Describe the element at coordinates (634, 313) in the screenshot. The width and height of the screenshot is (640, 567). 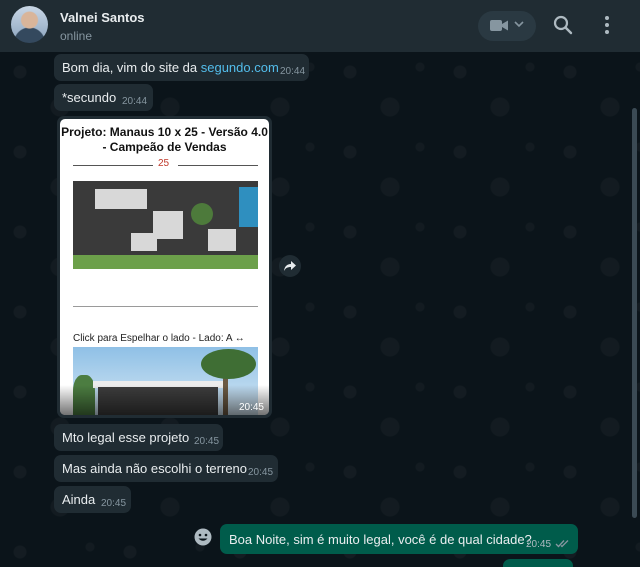
I see `scrollbar` at that location.